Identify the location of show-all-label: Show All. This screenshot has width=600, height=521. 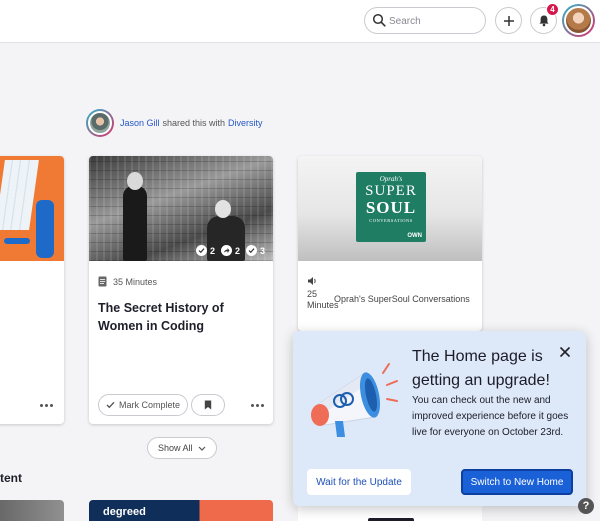
(175, 448).